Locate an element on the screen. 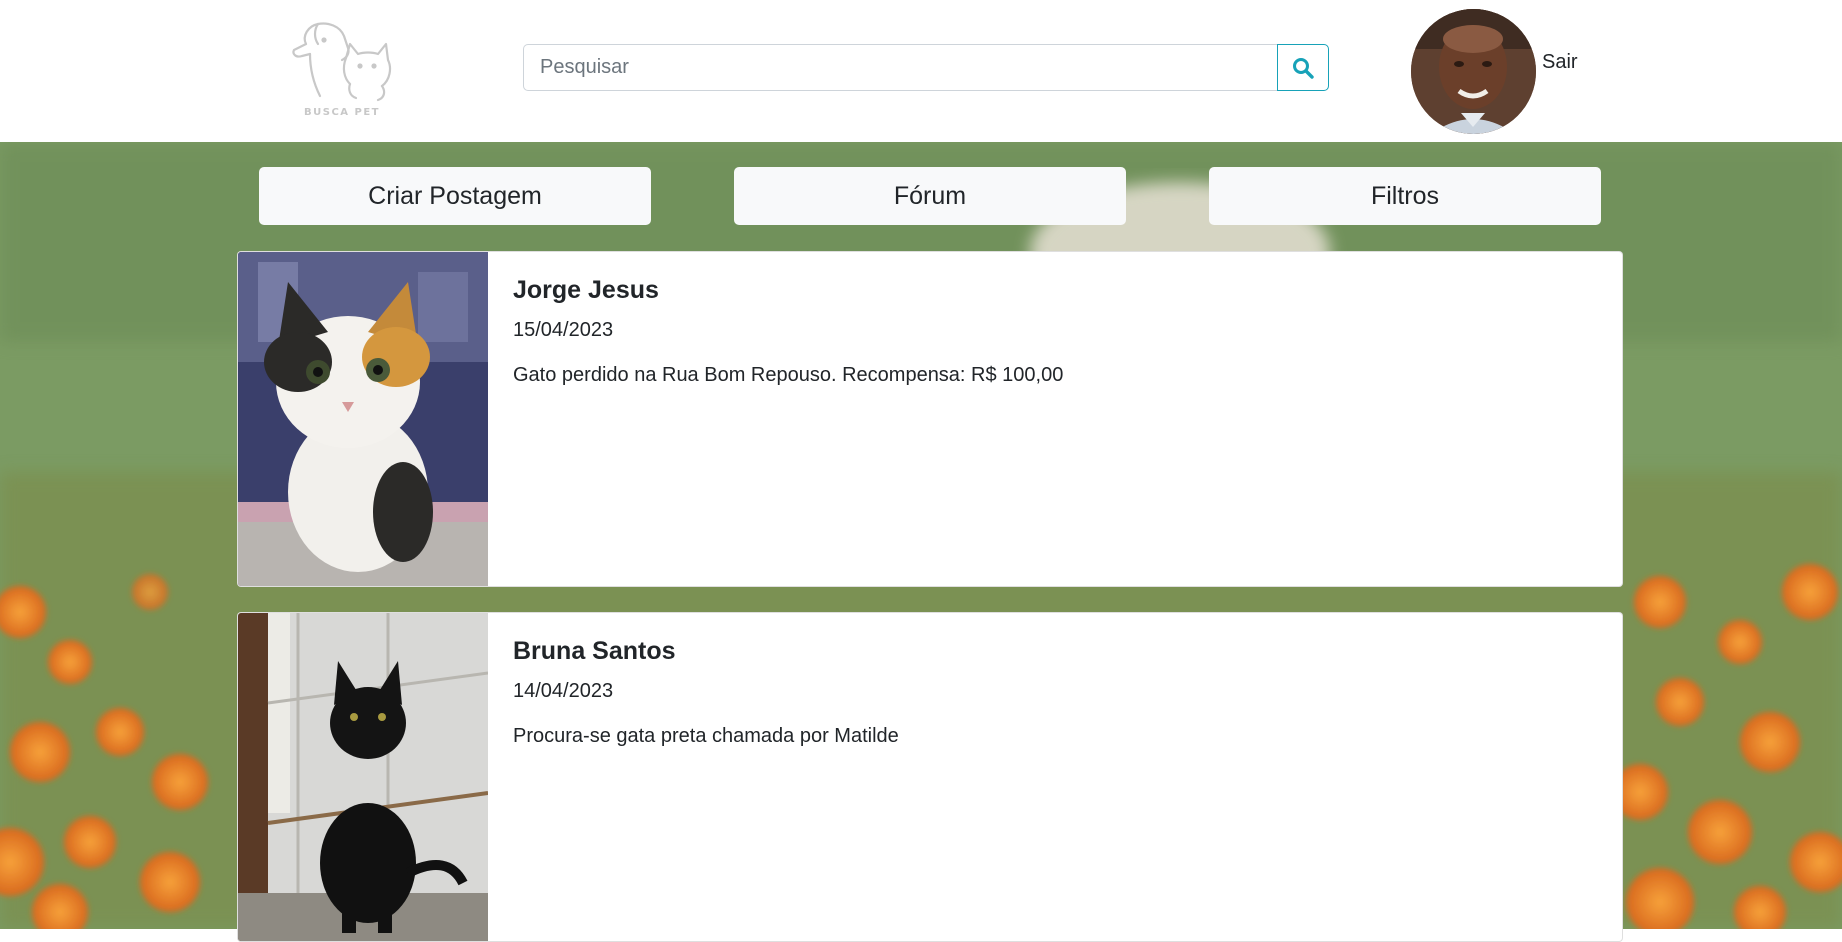  search-icon is located at coordinates (1303, 68).